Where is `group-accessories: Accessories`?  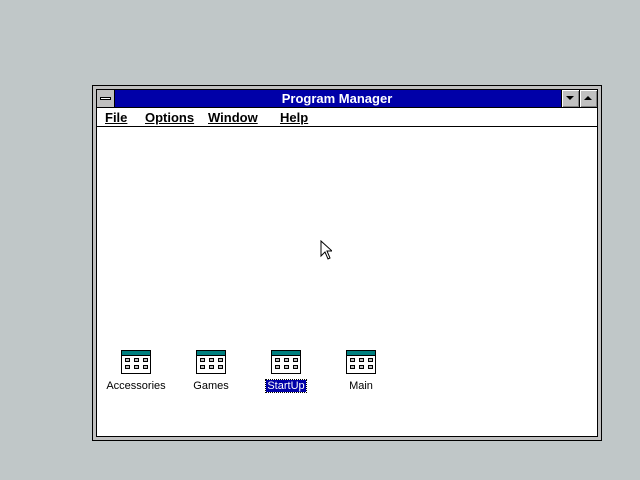 group-accessories: Accessories is located at coordinates (136, 375).